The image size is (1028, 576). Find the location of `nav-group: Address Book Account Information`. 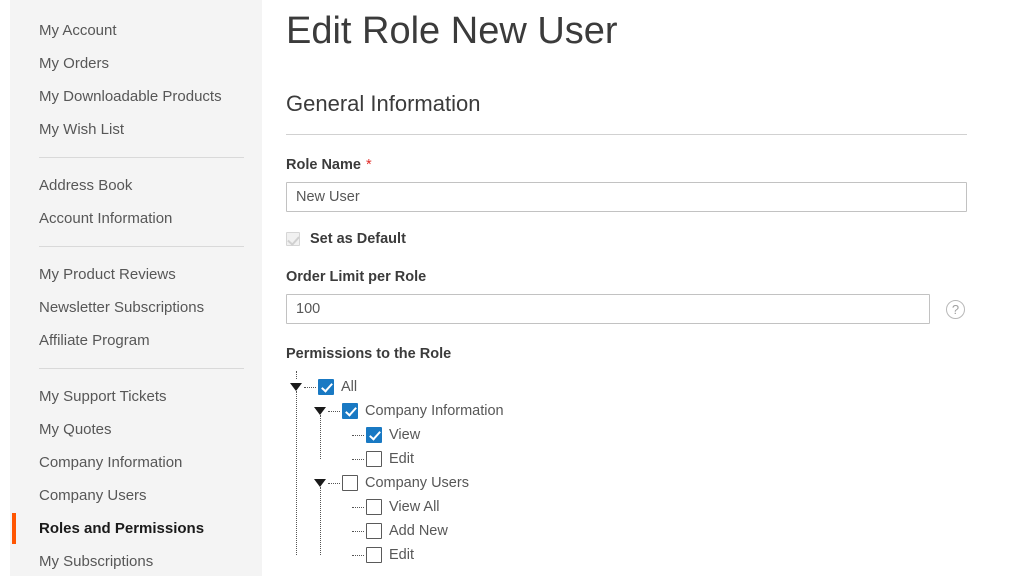

nav-group: Address Book Account Information is located at coordinates (136, 202).